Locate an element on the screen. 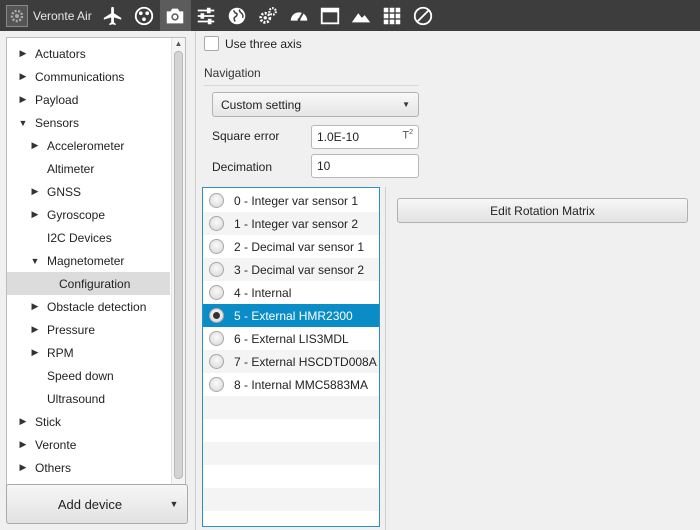 The height and width of the screenshot is (530, 700). gear-logo-icon is located at coordinates (17, 15).